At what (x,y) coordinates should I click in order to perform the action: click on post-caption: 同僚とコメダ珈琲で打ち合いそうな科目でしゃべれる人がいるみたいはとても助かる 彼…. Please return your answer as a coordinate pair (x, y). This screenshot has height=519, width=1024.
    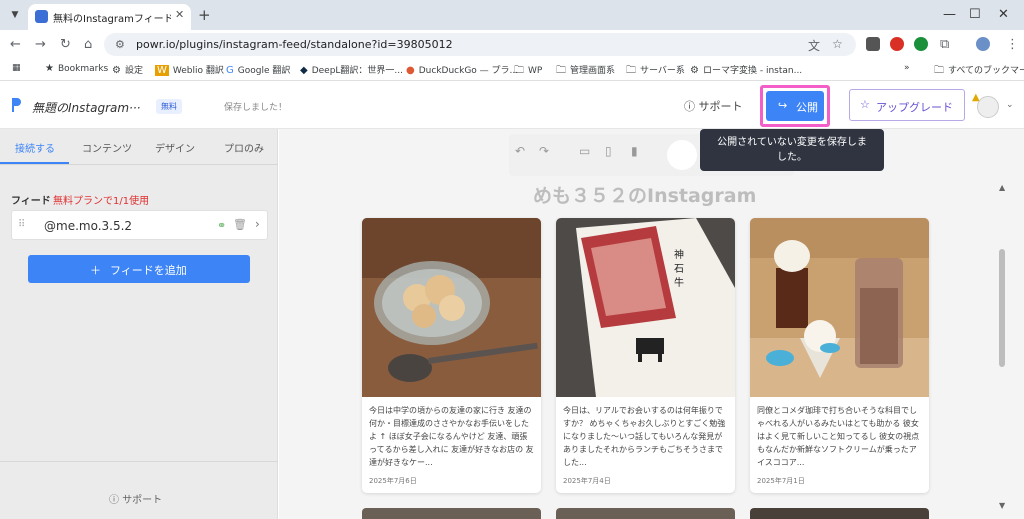
    Looking at the image, I should click on (838, 436).